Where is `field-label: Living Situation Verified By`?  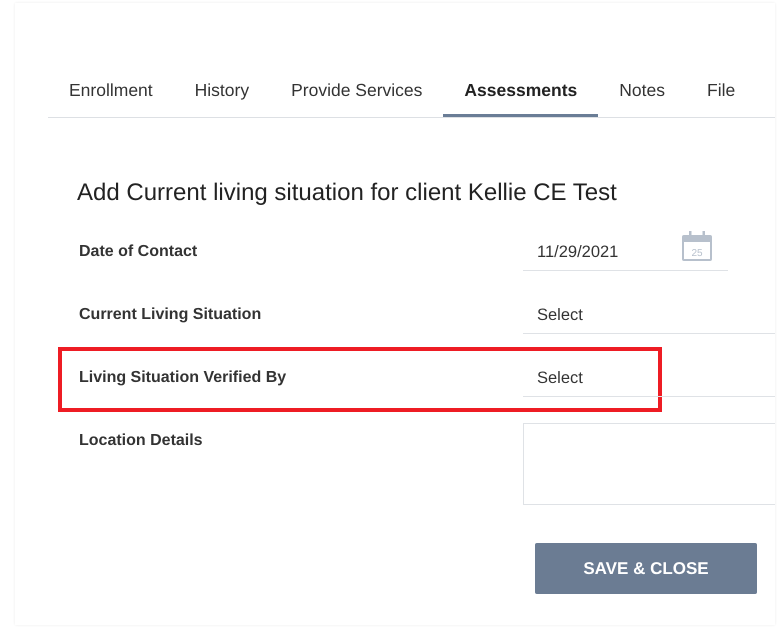
field-label: Living Situation Verified By is located at coordinates (183, 378).